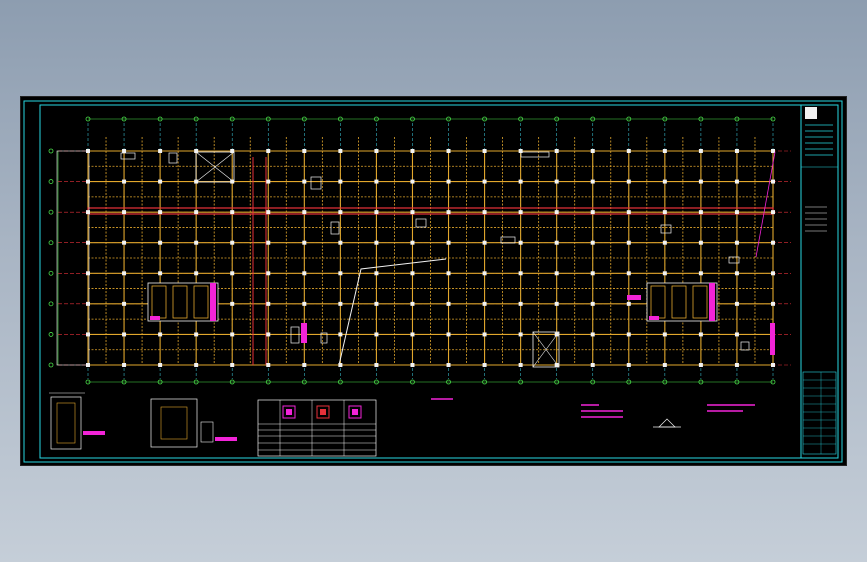 Image resolution: width=867 pixels, height=562 pixels. I want to click on section-detail-2-side, so click(207, 432).